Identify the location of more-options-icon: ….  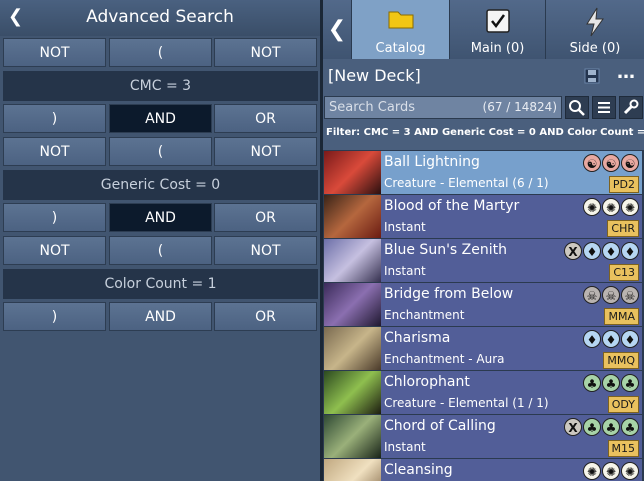
(626, 72).